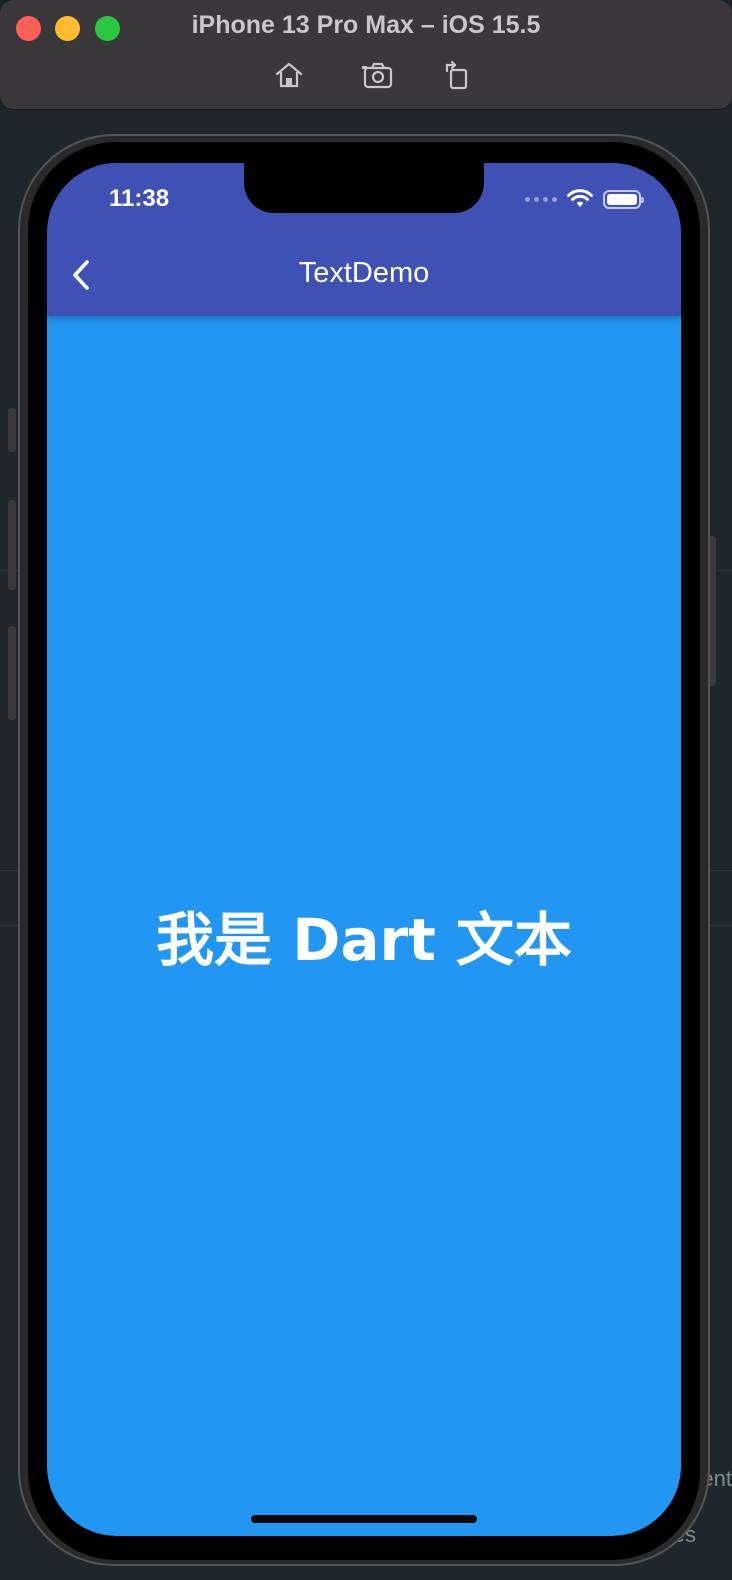 The height and width of the screenshot is (1580, 732). Describe the element at coordinates (580, 198) in the screenshot. I see `wifi-icon` at that location.